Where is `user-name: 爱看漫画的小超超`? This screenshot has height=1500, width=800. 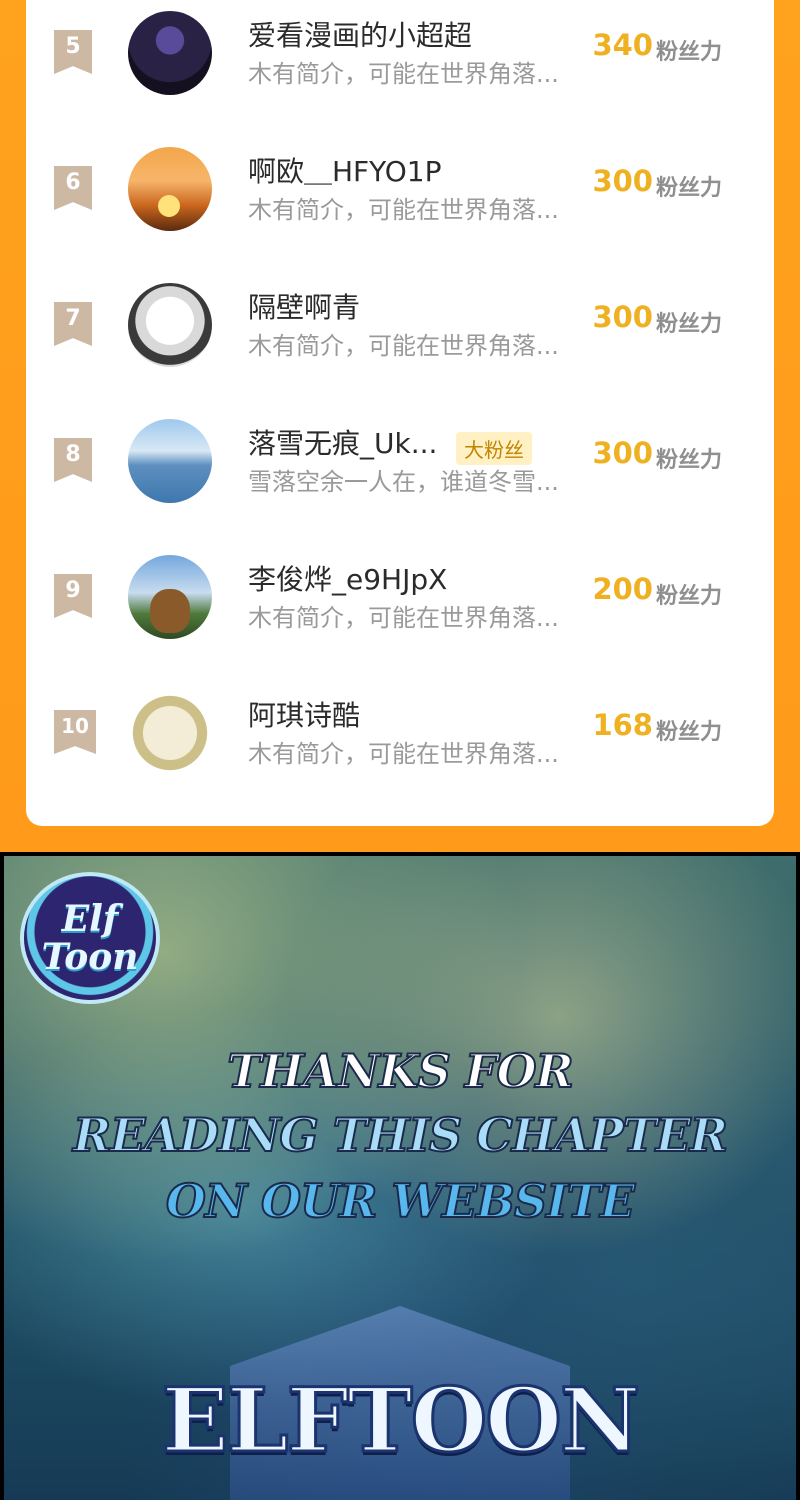 user-name: 爱看漫画的小超超 is located at coordinates (360, 34).